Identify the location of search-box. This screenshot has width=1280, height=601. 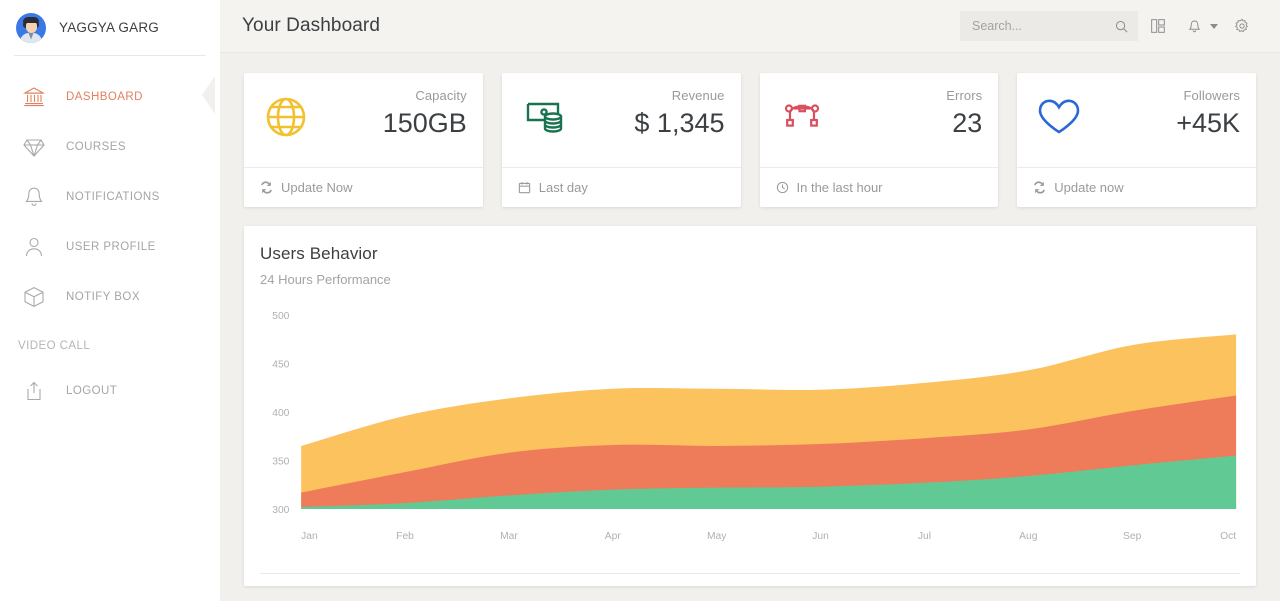
(1049, 26).